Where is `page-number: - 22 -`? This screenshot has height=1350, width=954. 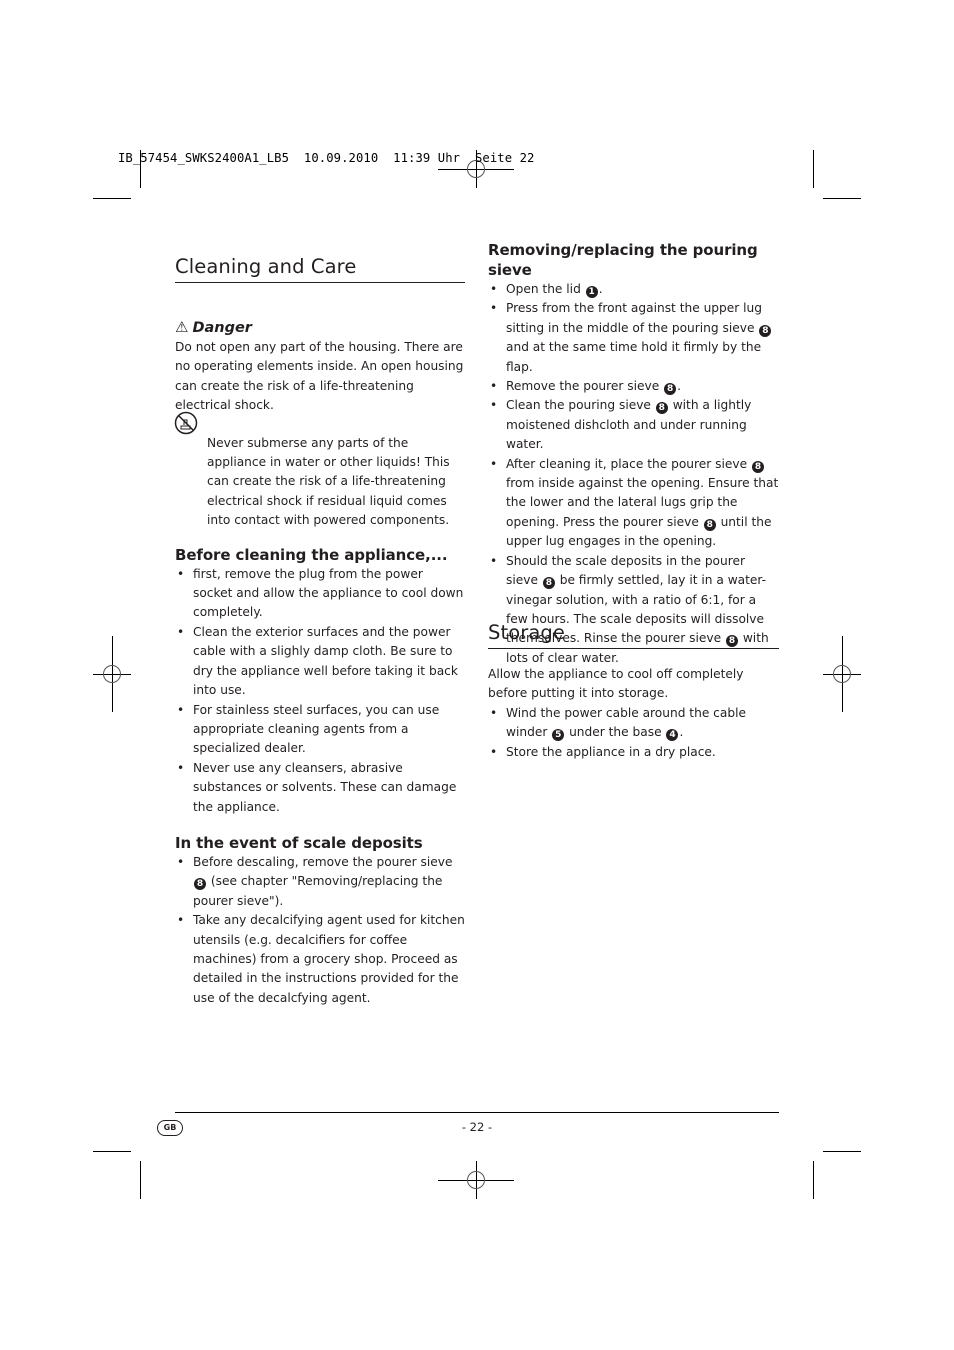 page-number: - 22 - is located at coordinates (477, 1127).